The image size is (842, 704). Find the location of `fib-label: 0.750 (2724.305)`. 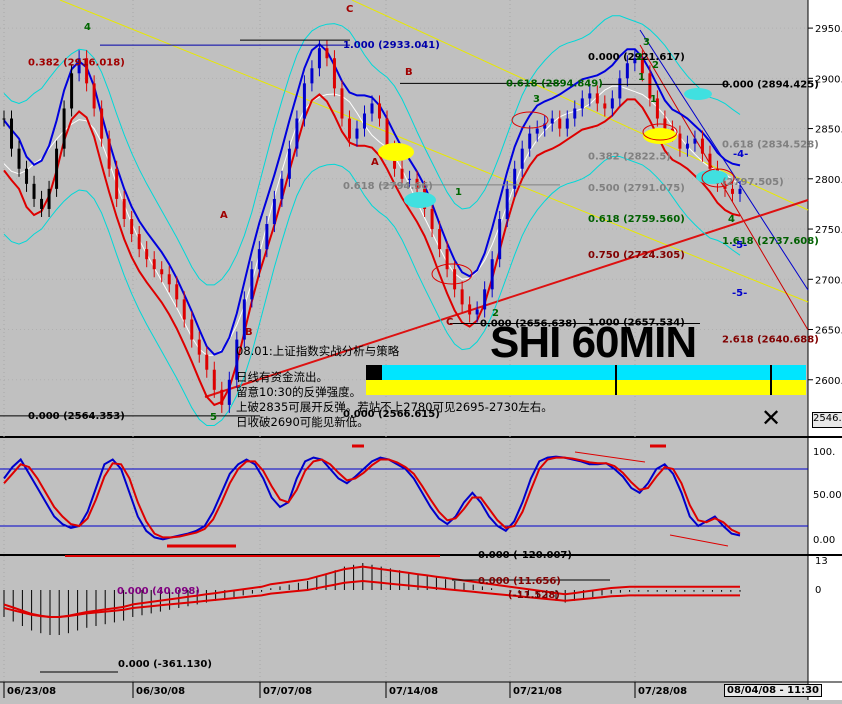

fib-label: 0.750 (2724.305) is located at coordinates (636, 255).